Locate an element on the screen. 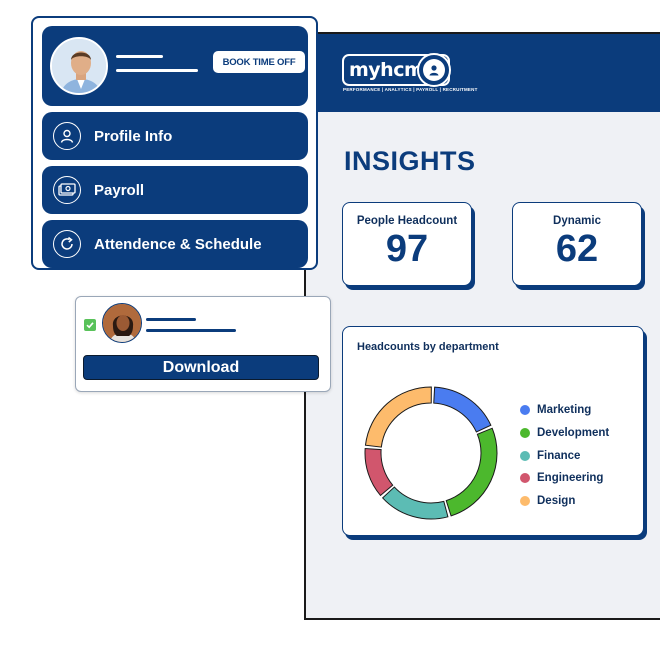 This screenshot has height=665, width=660. legend-item-marketing: Marketing is located at coordinates (564, 410).